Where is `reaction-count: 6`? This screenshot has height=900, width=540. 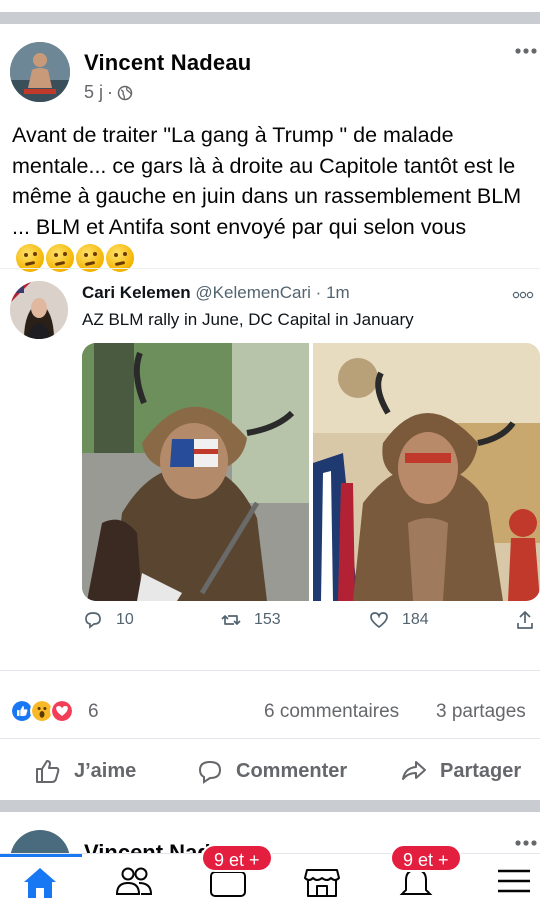 reaction-count: 6 is located at coordinates (93, 712).